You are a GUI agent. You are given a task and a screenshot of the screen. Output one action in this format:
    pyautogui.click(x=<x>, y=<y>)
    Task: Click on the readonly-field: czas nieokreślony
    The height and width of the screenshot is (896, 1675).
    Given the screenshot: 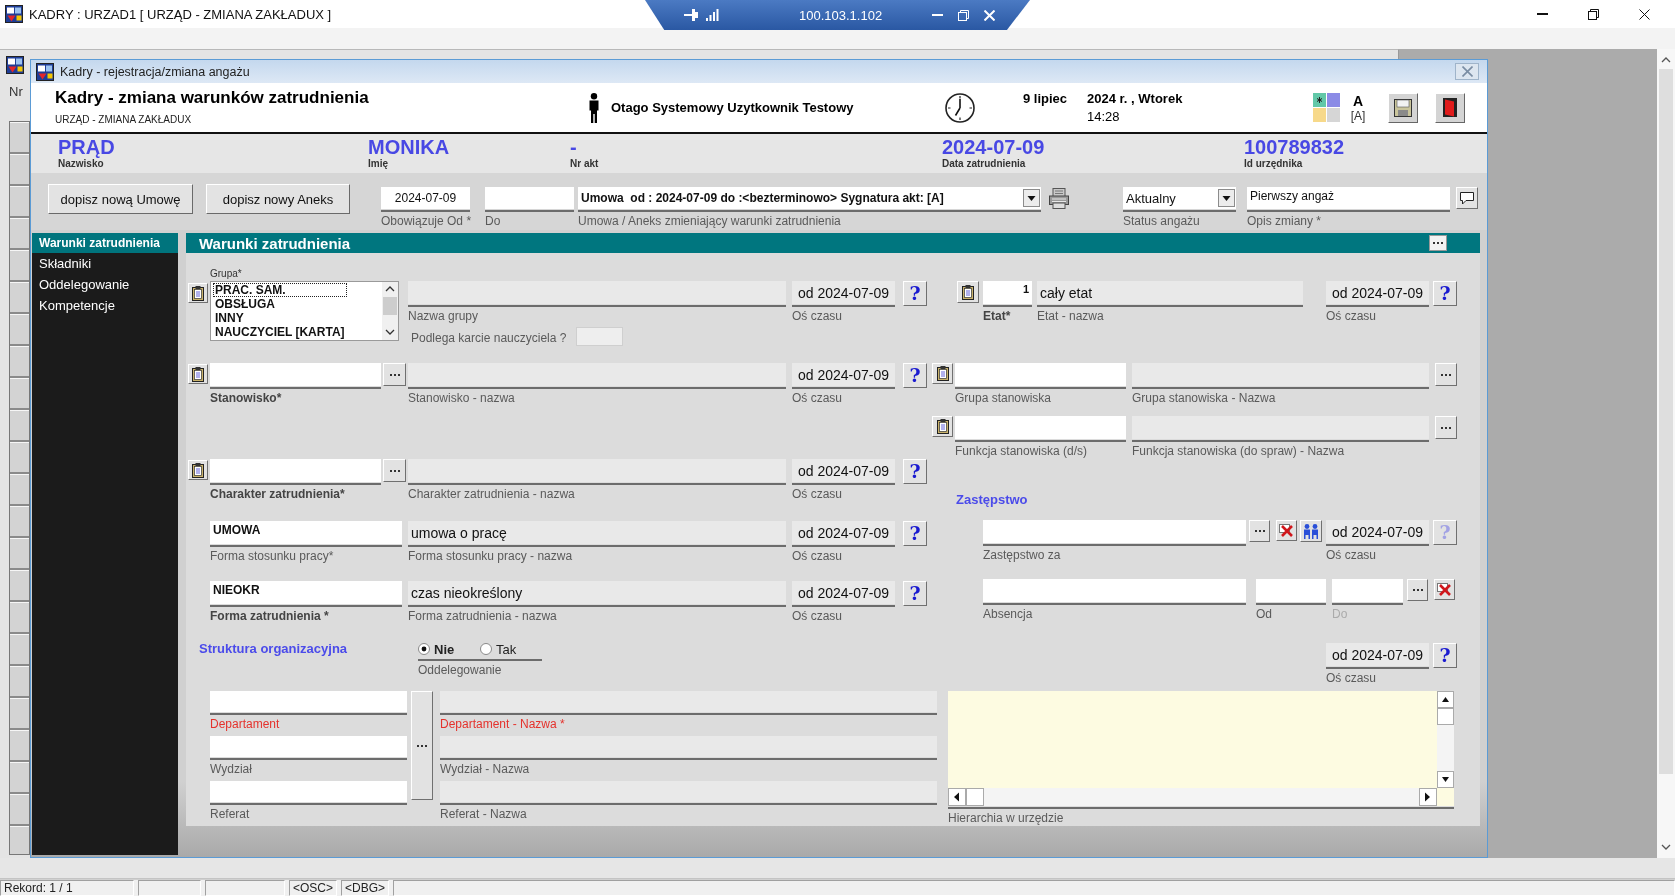 What is the action you would take?
    pyautogui.click(x=597, y=592)
    